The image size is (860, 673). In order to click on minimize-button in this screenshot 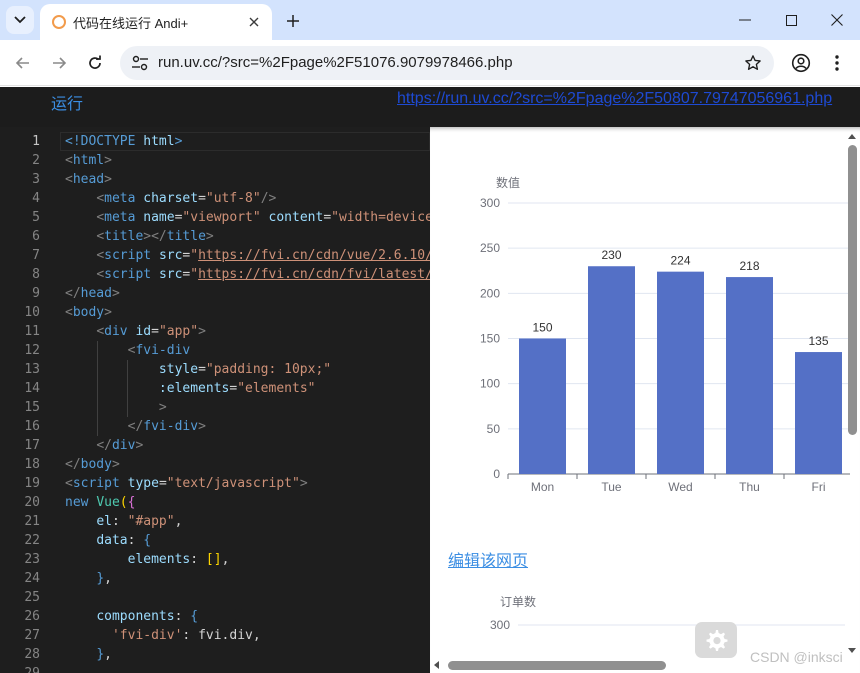, I will do `click(745, 20)`.